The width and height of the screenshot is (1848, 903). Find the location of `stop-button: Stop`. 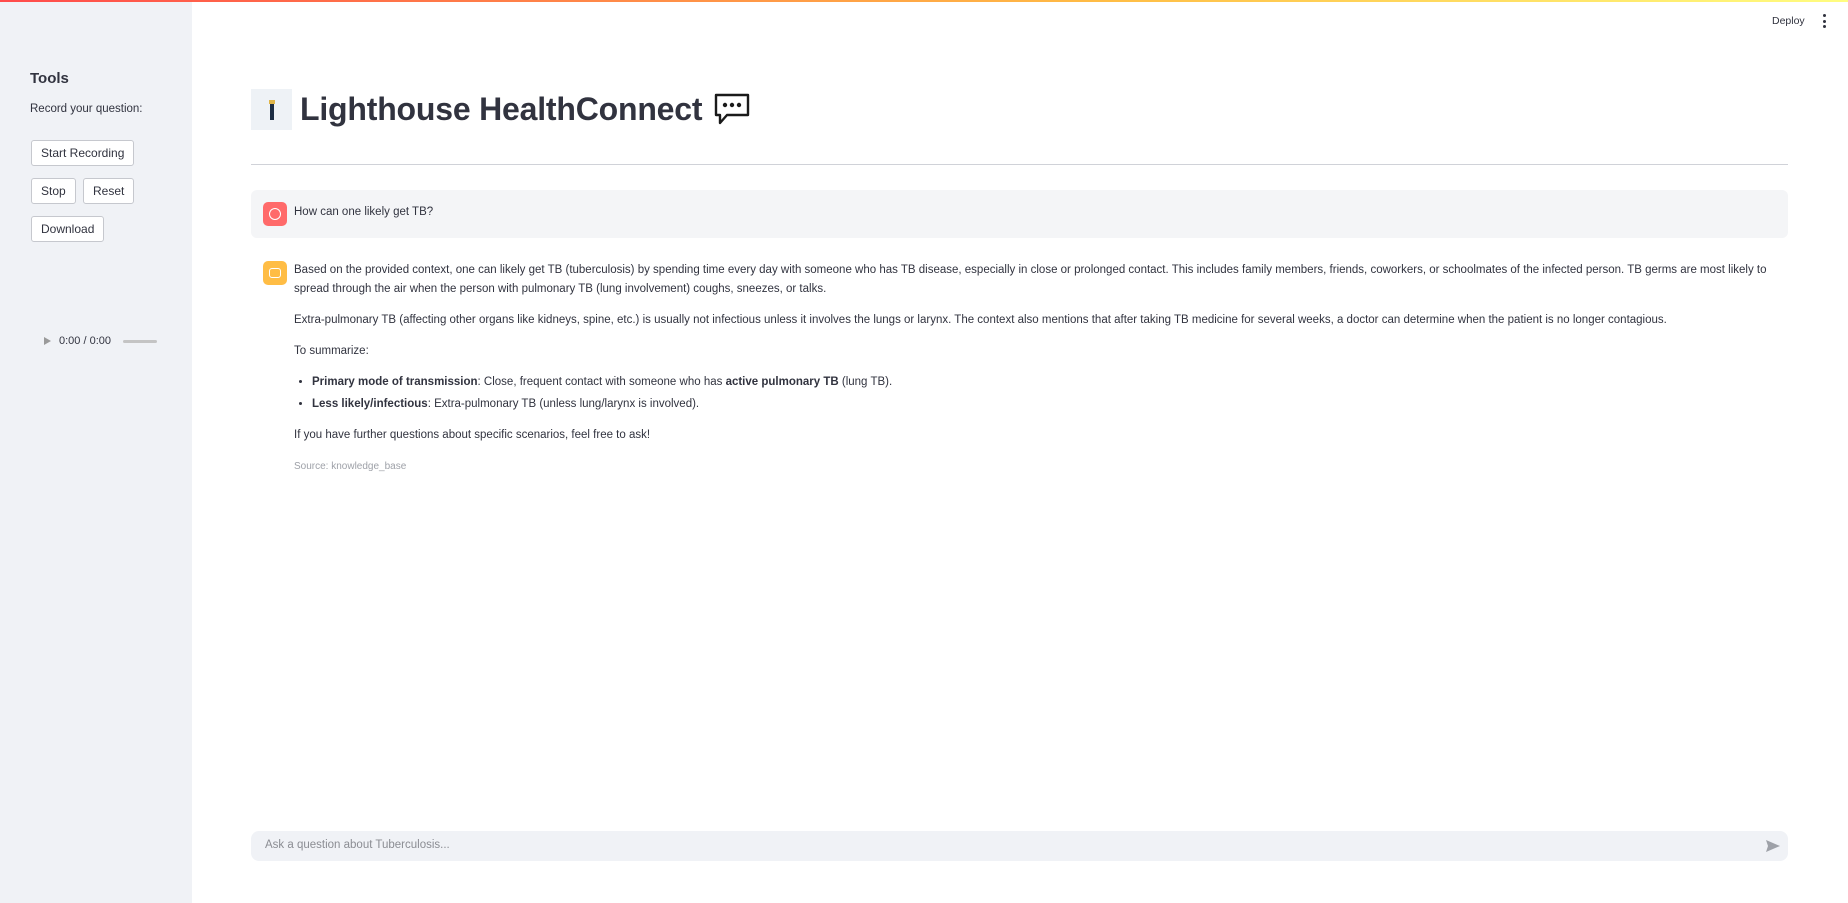

stop-button: Stop is located at coordinates (53, 191).